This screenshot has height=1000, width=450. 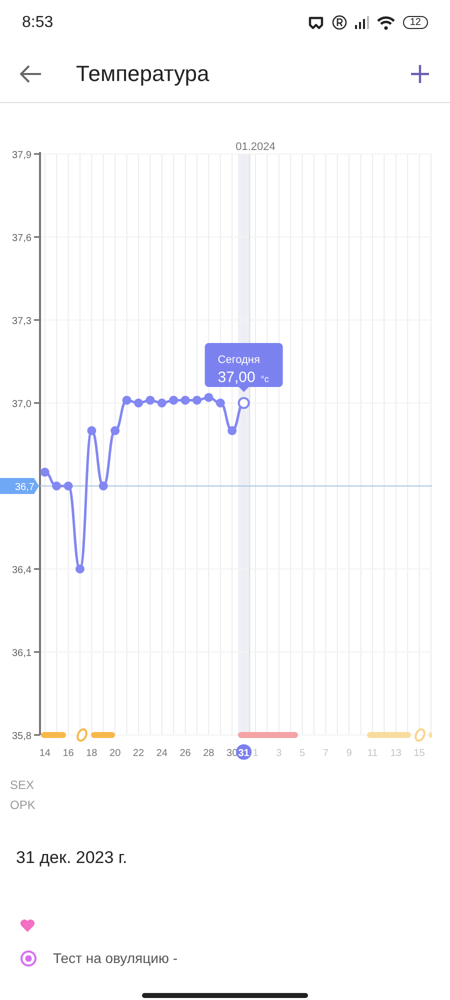 What do you see at coordinates (44, 753) in the screenshot?
I see `axis-label: 14` at bounding box center [44, 753].